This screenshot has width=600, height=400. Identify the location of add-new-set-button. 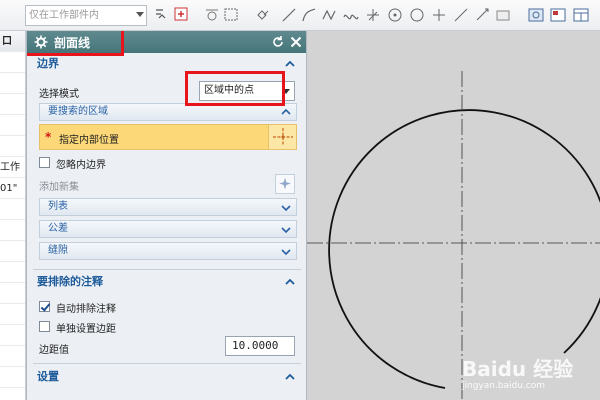
(285, 184).